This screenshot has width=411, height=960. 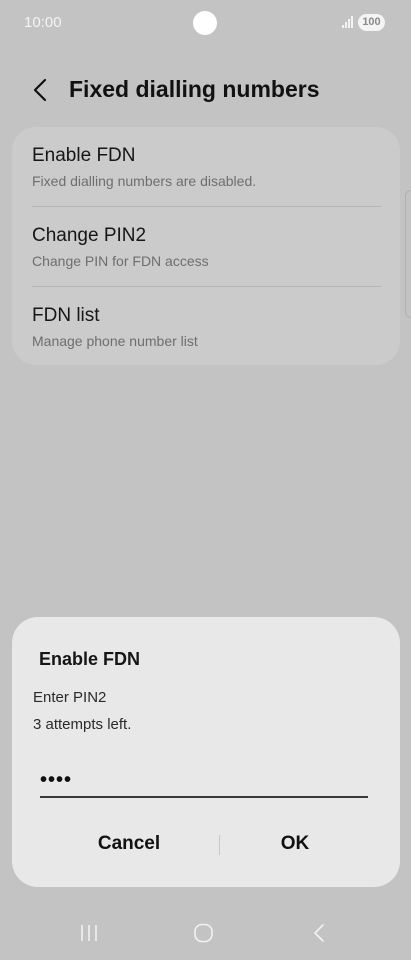 What do you see at coordinates (90, 659) in the screenshot?
I see `dialog-title: Enable FDN` at bounding box center [90, 659].